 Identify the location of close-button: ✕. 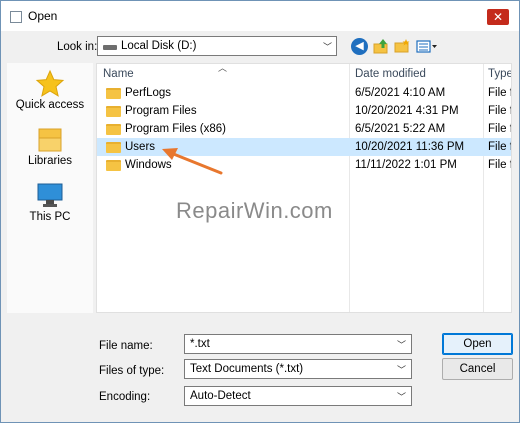
(498, 17).